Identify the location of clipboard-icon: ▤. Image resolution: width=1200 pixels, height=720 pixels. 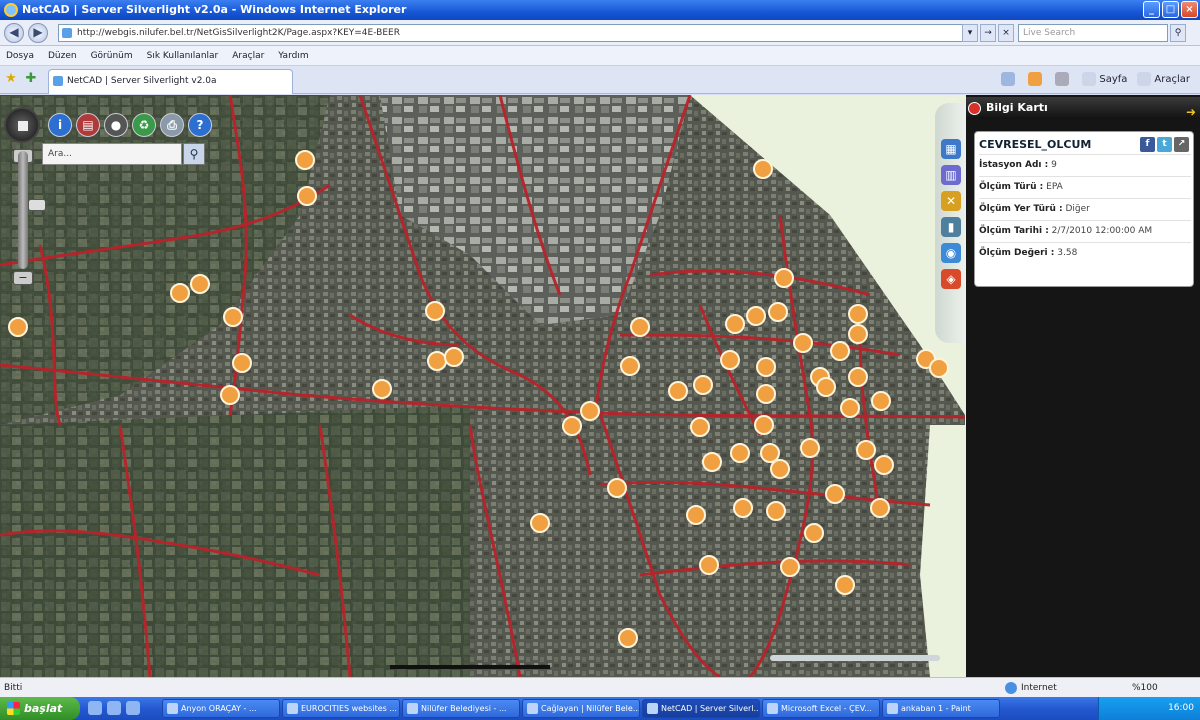
(88, 125).